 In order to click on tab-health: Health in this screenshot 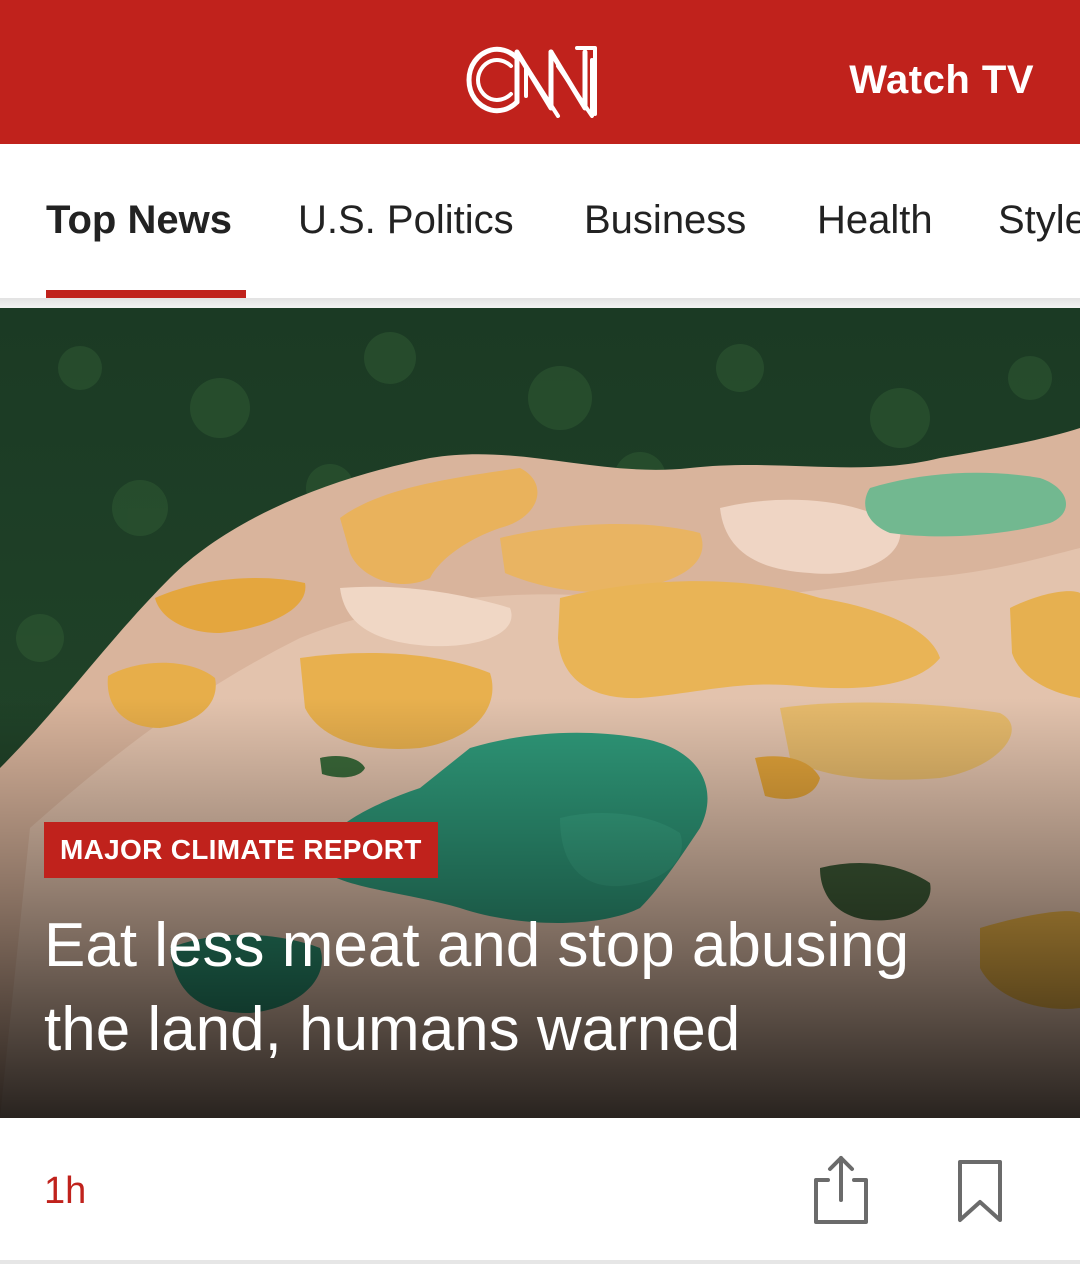, I will do `click(875, 220)`.